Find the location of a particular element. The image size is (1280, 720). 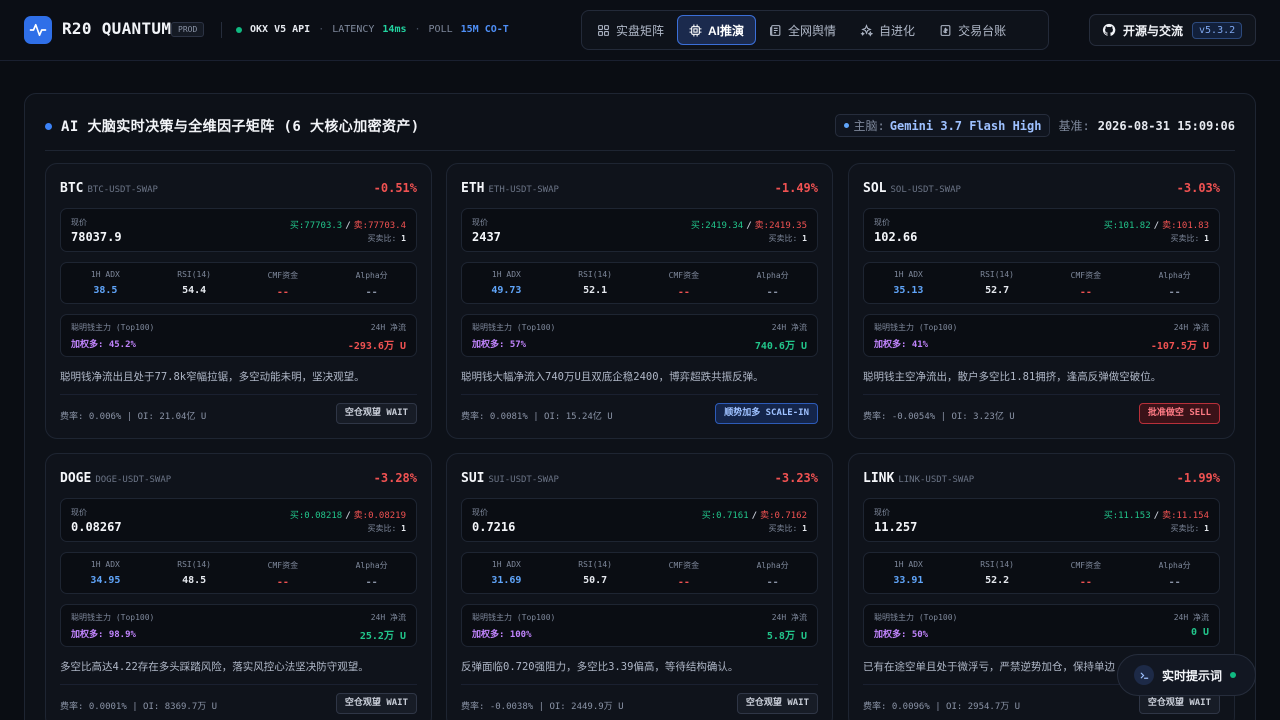

long-value: 57% is located at coordinates (518, 345).